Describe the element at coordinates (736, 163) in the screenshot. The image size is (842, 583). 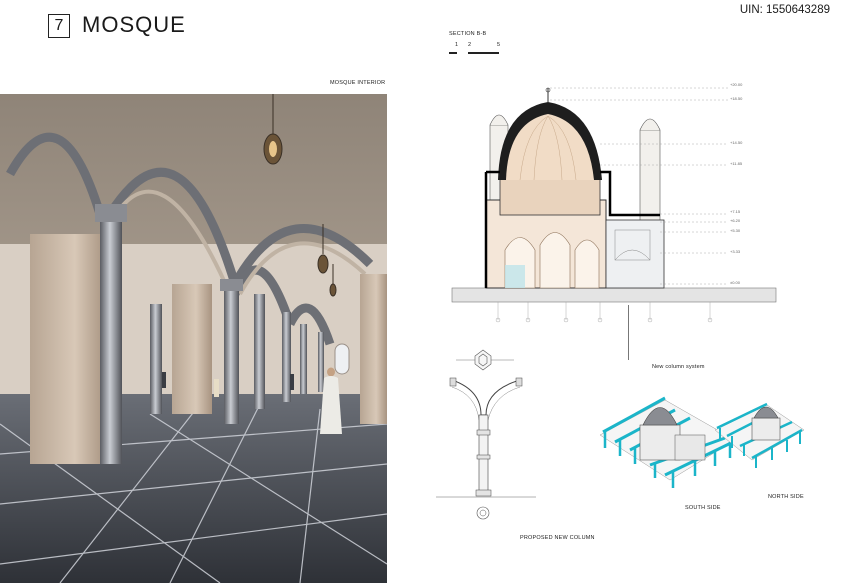
I see `level-label: +11.85` at that location.